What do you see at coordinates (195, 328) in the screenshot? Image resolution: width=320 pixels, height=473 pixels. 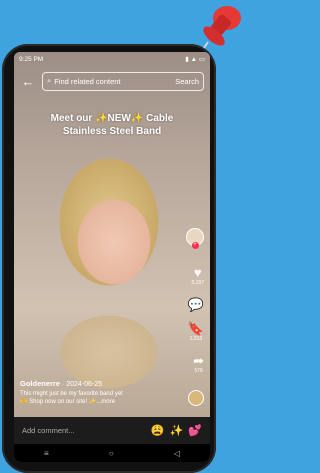 I see `bookmark-icon: 🔖` at bounding box center [195, 328].